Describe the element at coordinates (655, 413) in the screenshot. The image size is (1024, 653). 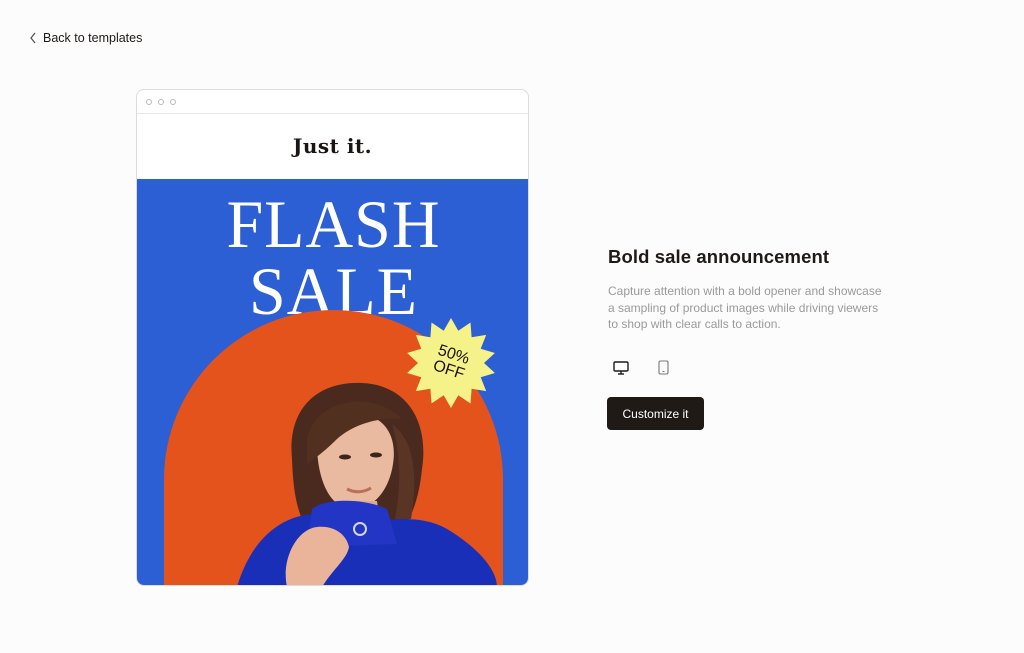
I see `customize-button: Customize it` at that location.